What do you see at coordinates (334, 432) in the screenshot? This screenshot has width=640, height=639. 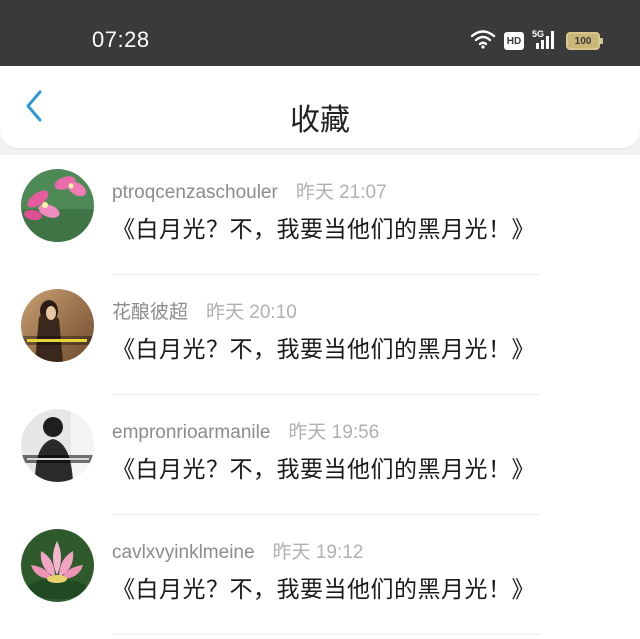 I see `timestamp: 昨天 19:56` at bounding box center [334, 432].